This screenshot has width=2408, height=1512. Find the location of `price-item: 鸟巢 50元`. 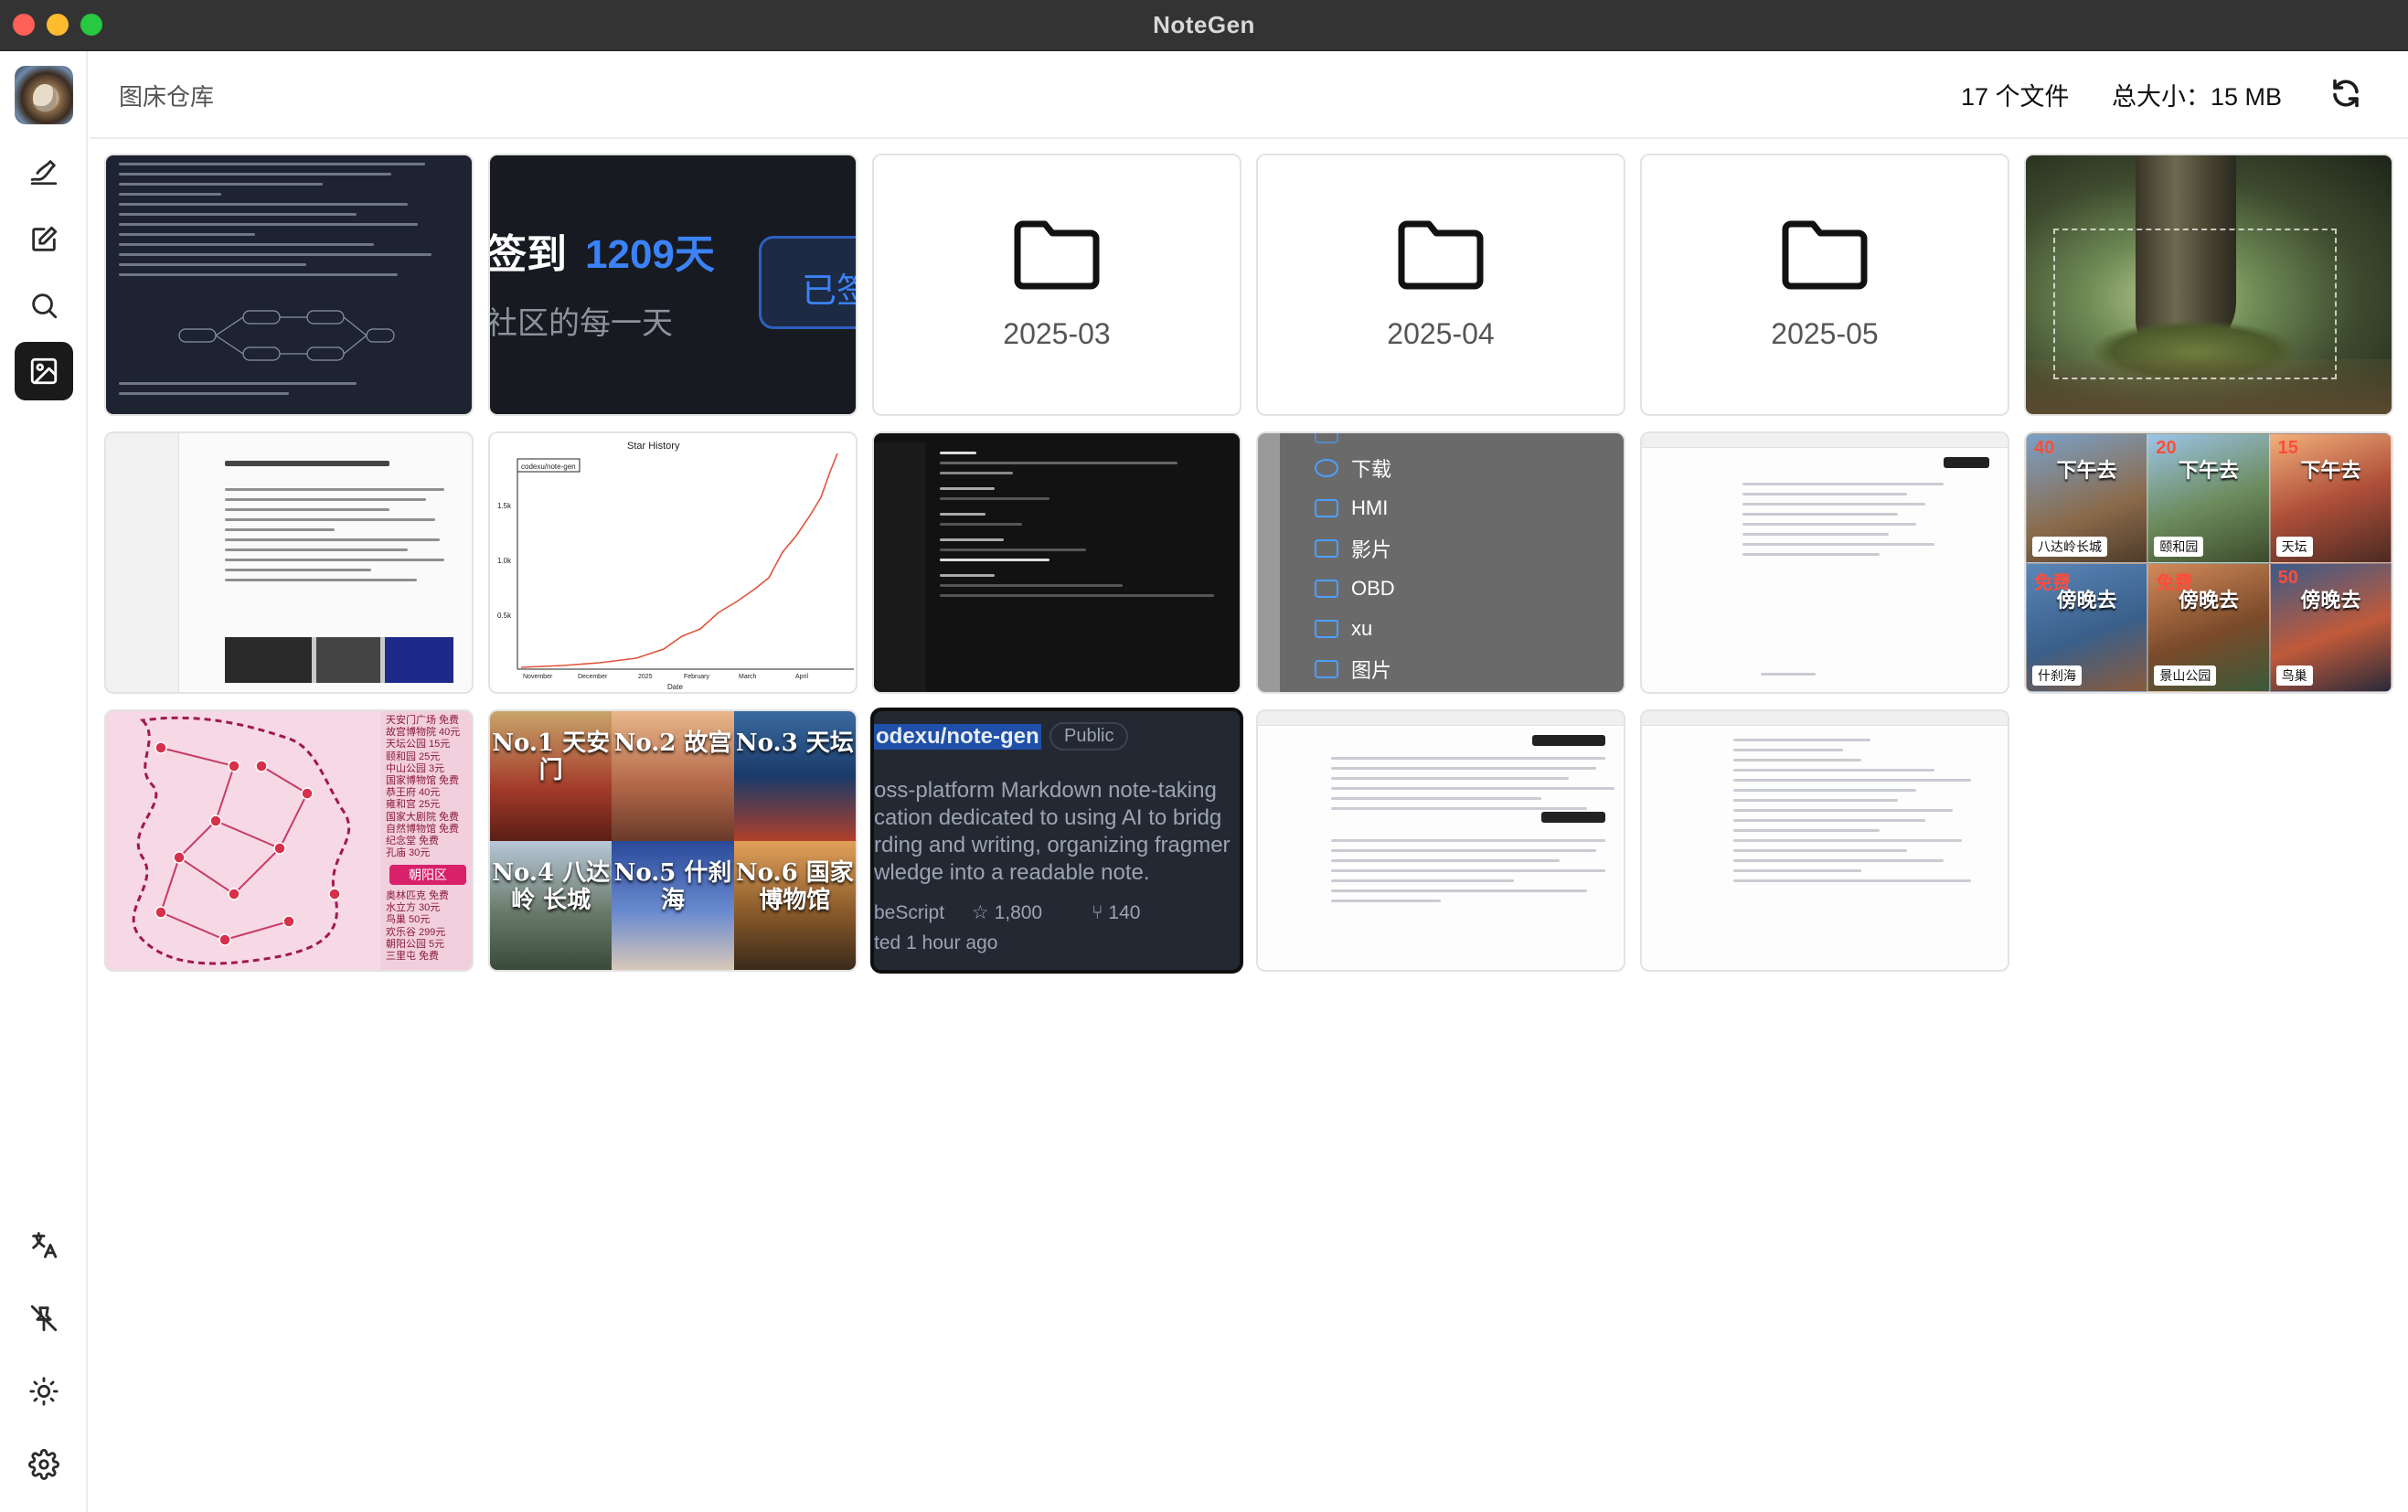

price-item: 鸟巢 50元 is located at coordinates (408, 920).